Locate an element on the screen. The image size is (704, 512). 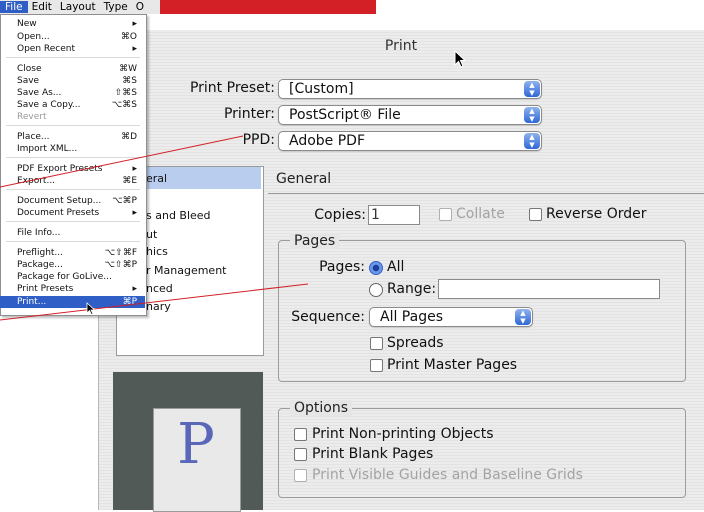
menu-cursor-icon is located at coordinates (91, 308).